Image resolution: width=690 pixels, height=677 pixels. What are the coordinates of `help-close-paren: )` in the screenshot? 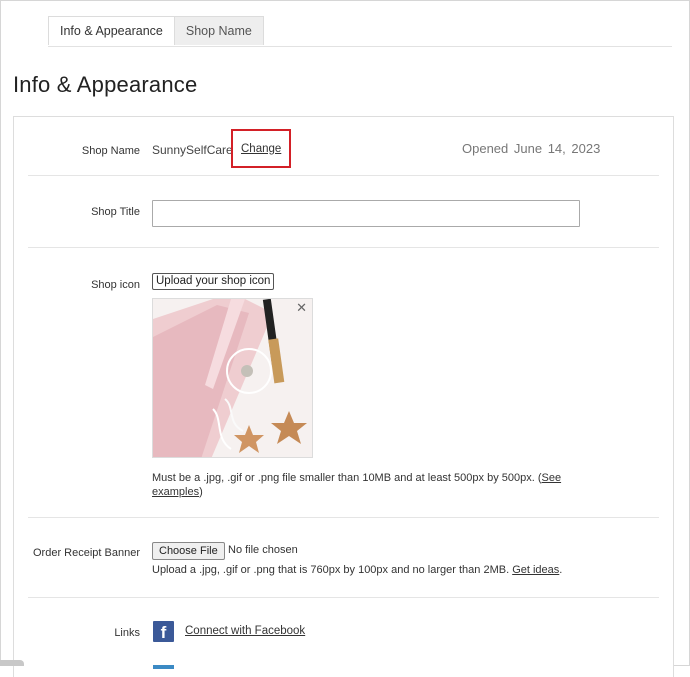 It's located at (201, 492).